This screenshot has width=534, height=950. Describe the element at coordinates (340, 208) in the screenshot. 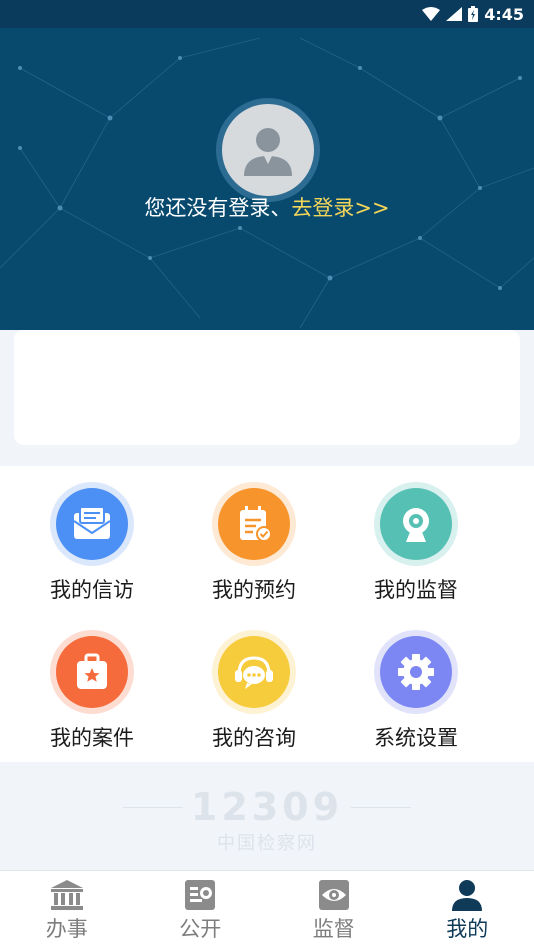

I see `login-link: 去登录>>` at that location.